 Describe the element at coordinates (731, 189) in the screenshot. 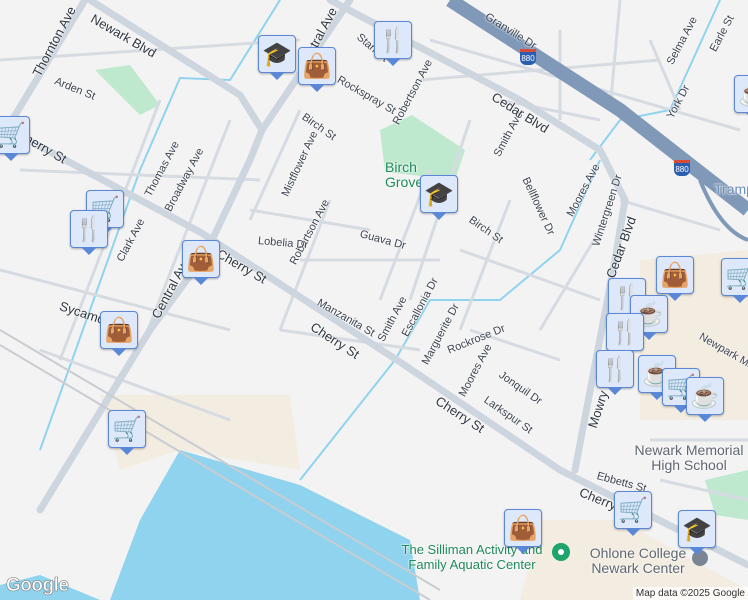

I see `place-label: Tramp` at that location.